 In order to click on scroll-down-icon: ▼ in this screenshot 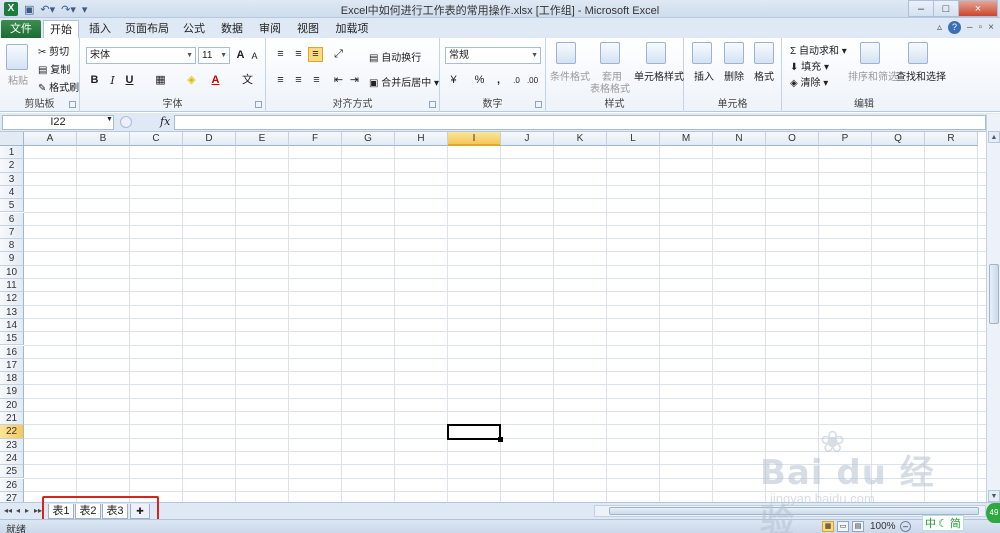, I will do `click(994, 496)`.